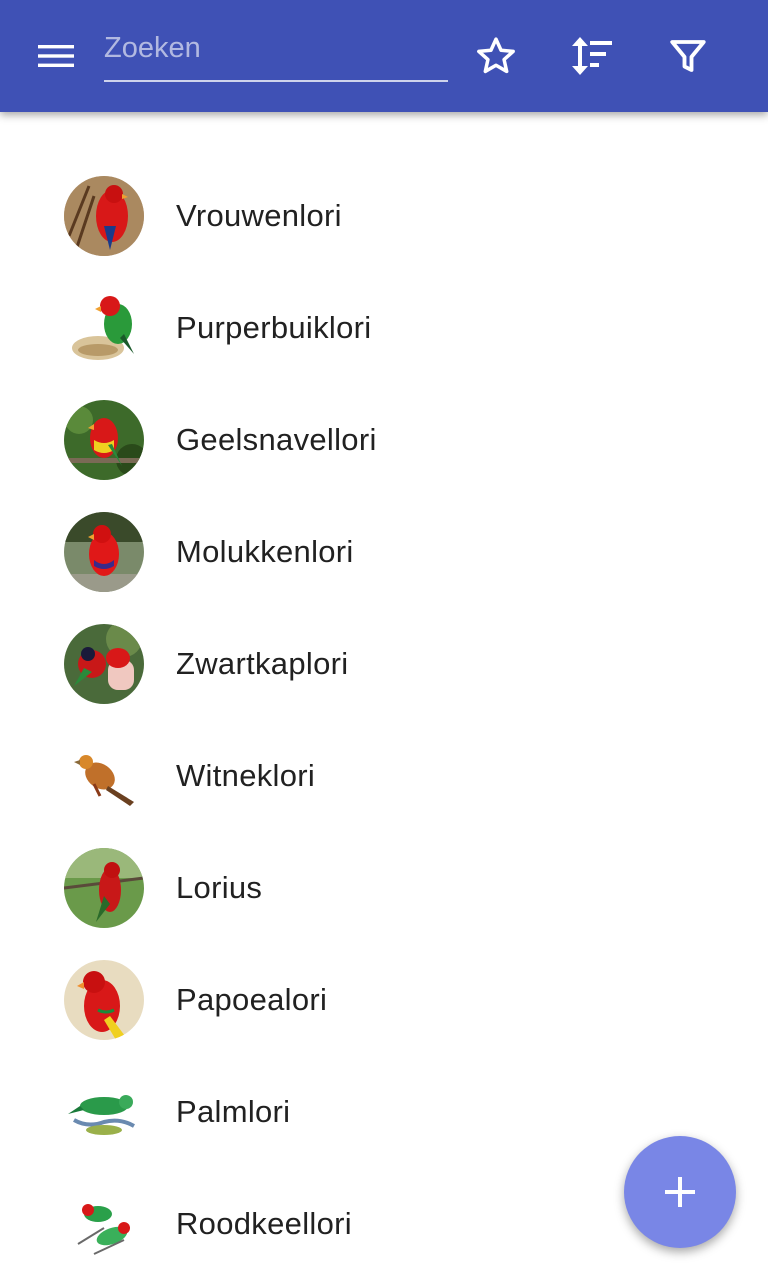 The height and width of the screenshot is (1280, 768). I want to click on menu-button, so click(56, 56).